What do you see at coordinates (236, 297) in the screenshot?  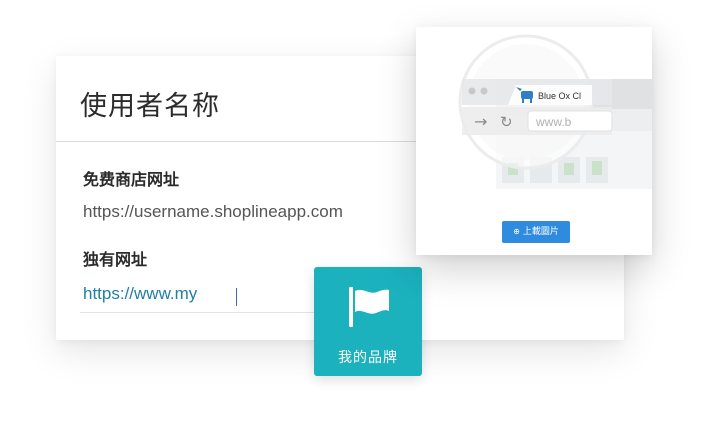 I see `text-caret` at bounding box center [236, 297].